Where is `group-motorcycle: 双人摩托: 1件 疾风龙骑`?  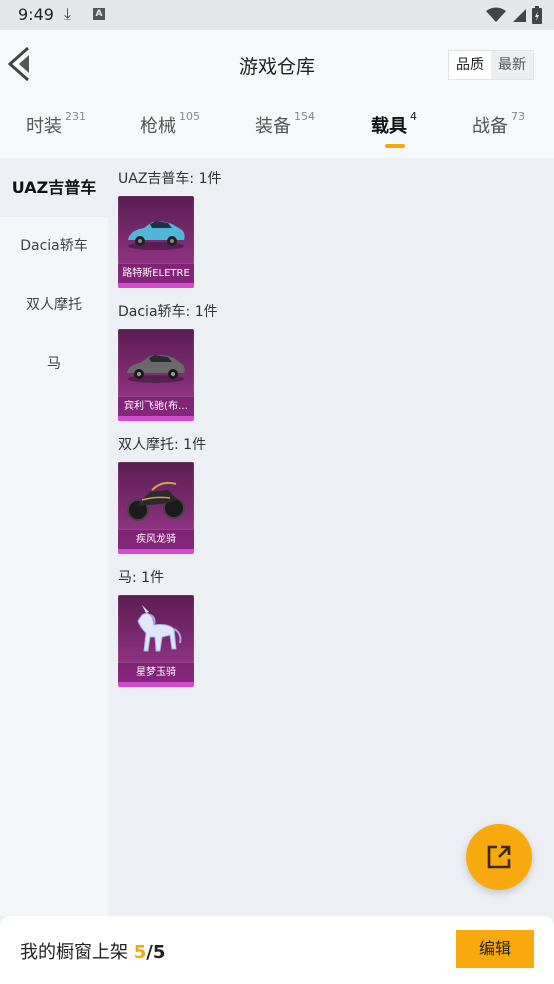 group-motorcycle: 双人摩托: 1件 疾风龙骑 is located at coordinates (162, 494).